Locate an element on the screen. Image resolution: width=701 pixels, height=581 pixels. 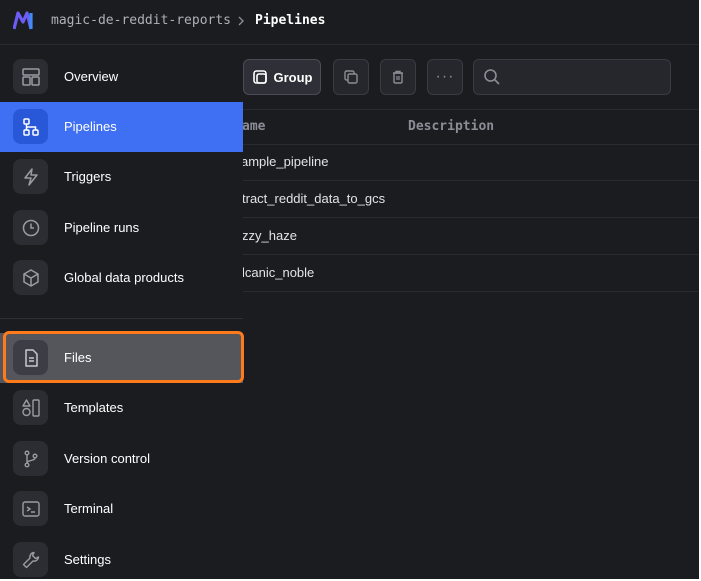
mage-logo-icon is located at coordinates (25, 21).